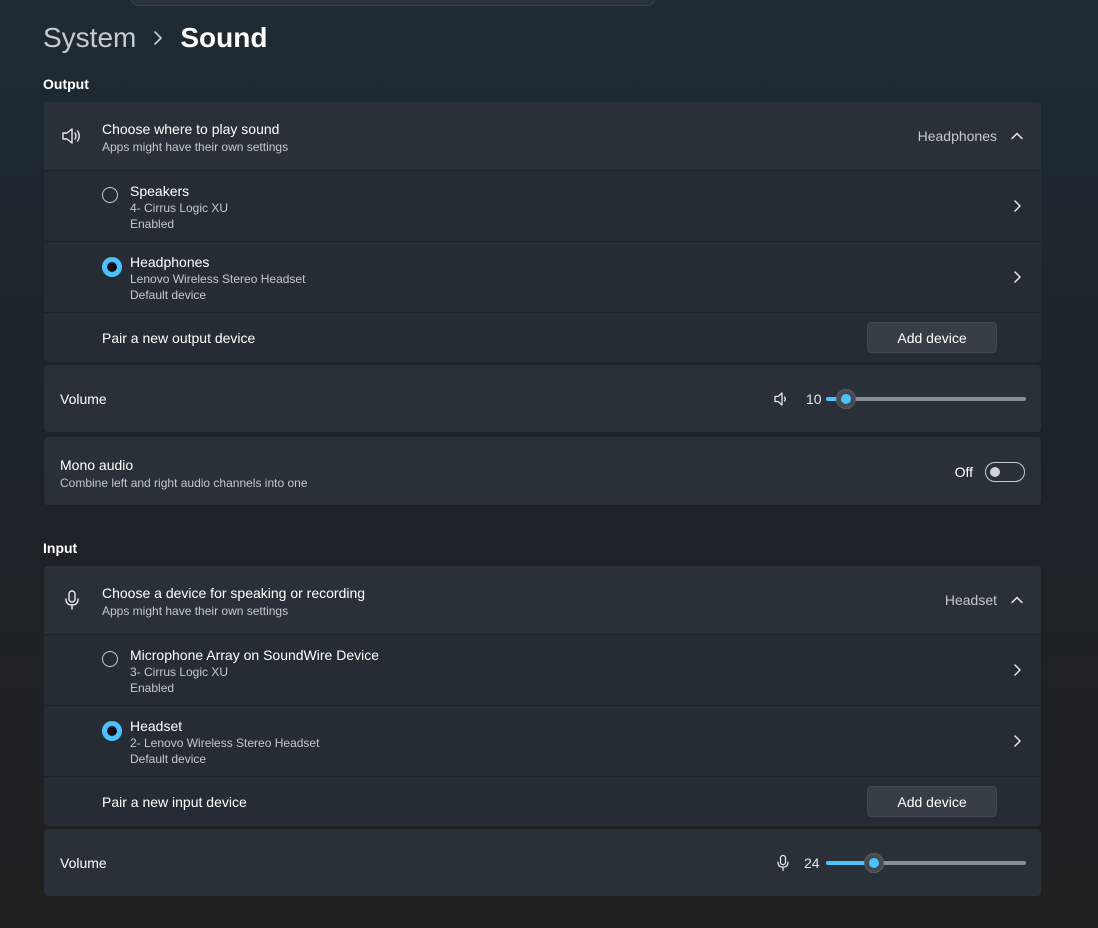 Image resolution: width=1098 pixels, height=928 pixels. I want to click on pair-input-label: Pair a new input device, so click(174, 802).